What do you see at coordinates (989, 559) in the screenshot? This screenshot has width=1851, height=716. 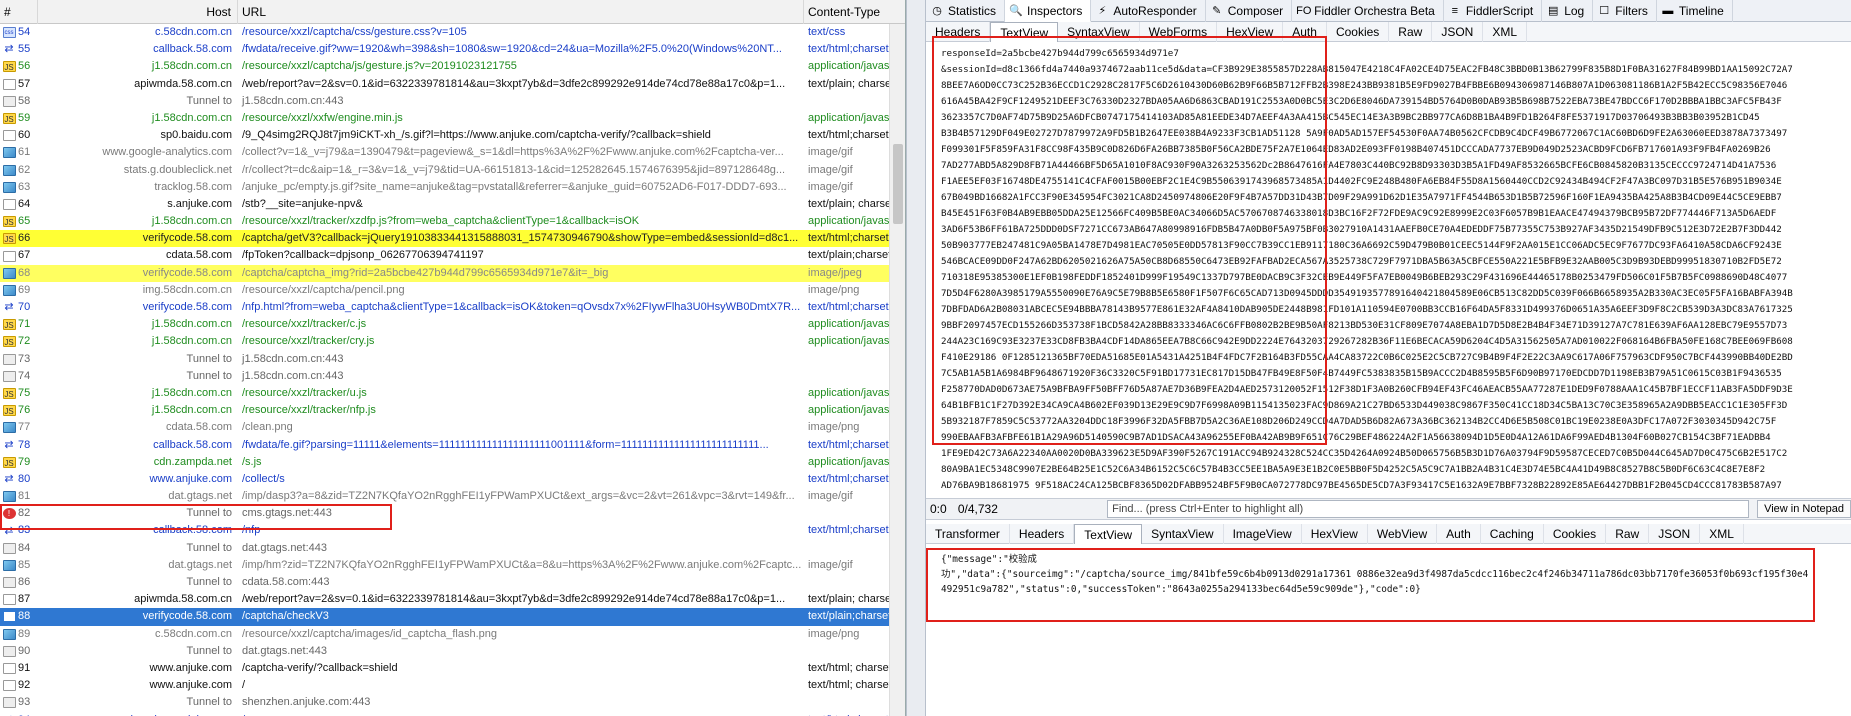 I see `response-line: {"message":"校验成` at bounding box center [989, 559].